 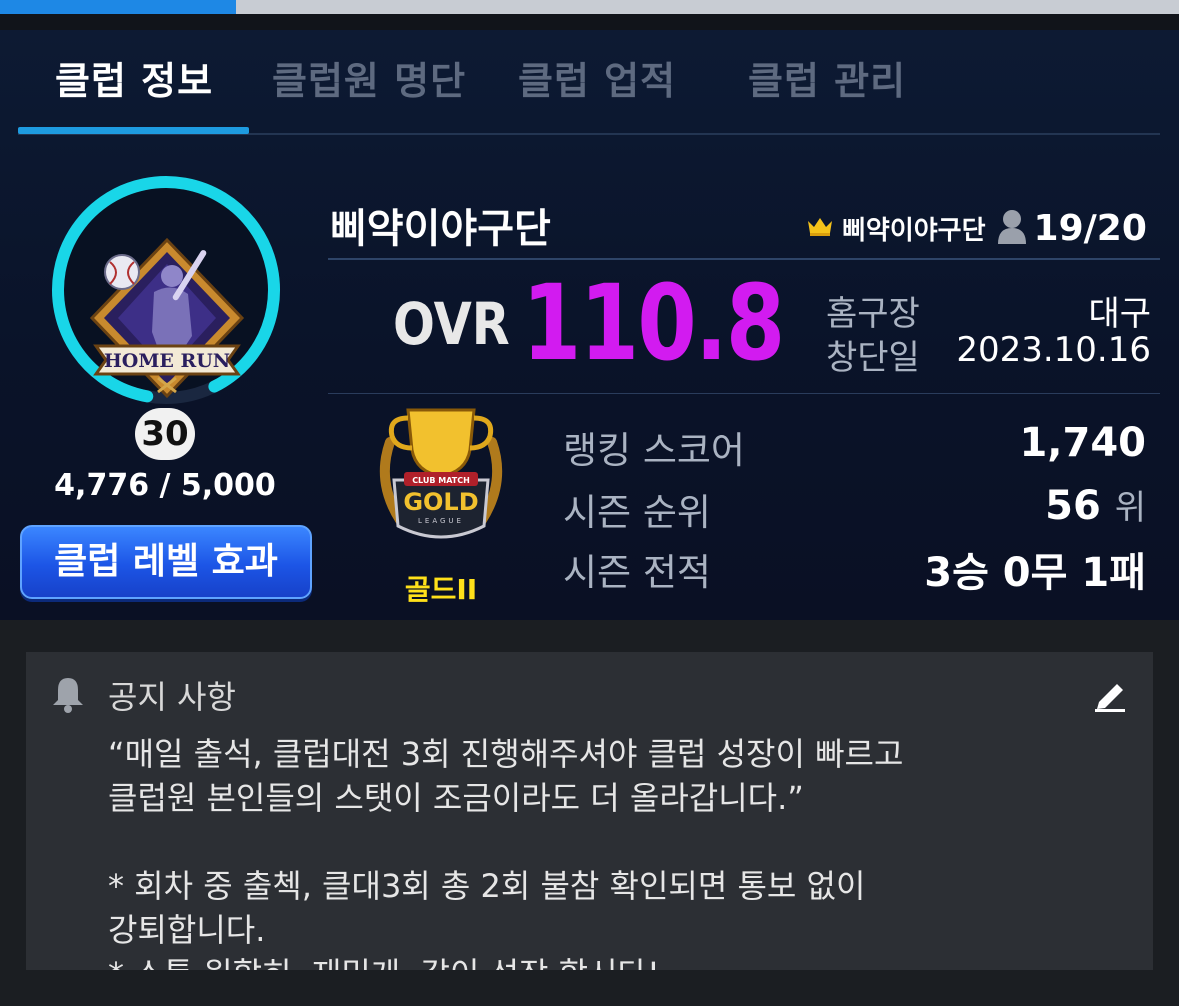 What do you see at coordinates (441, 589) in the screenshot?
I see `league-tier-name: 골드II` at bounding box center [441, 589].